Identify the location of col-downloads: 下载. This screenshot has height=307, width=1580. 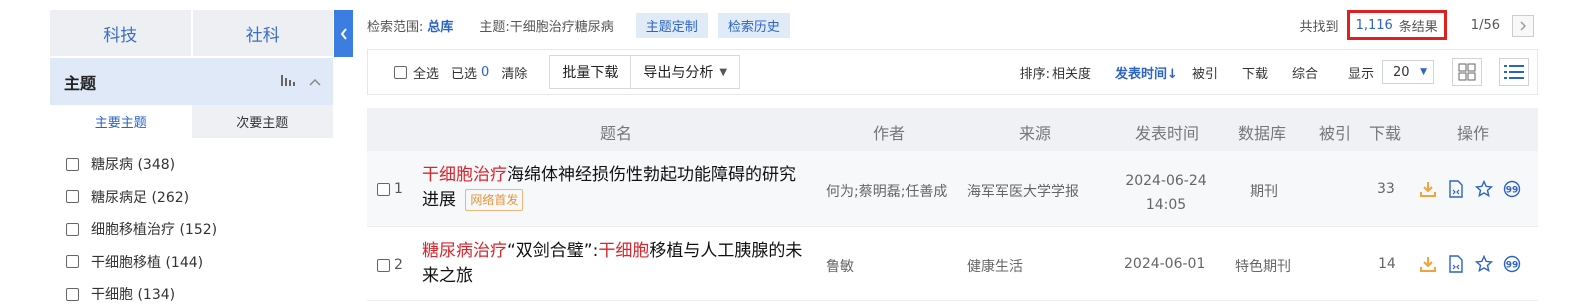
(1385, 133).